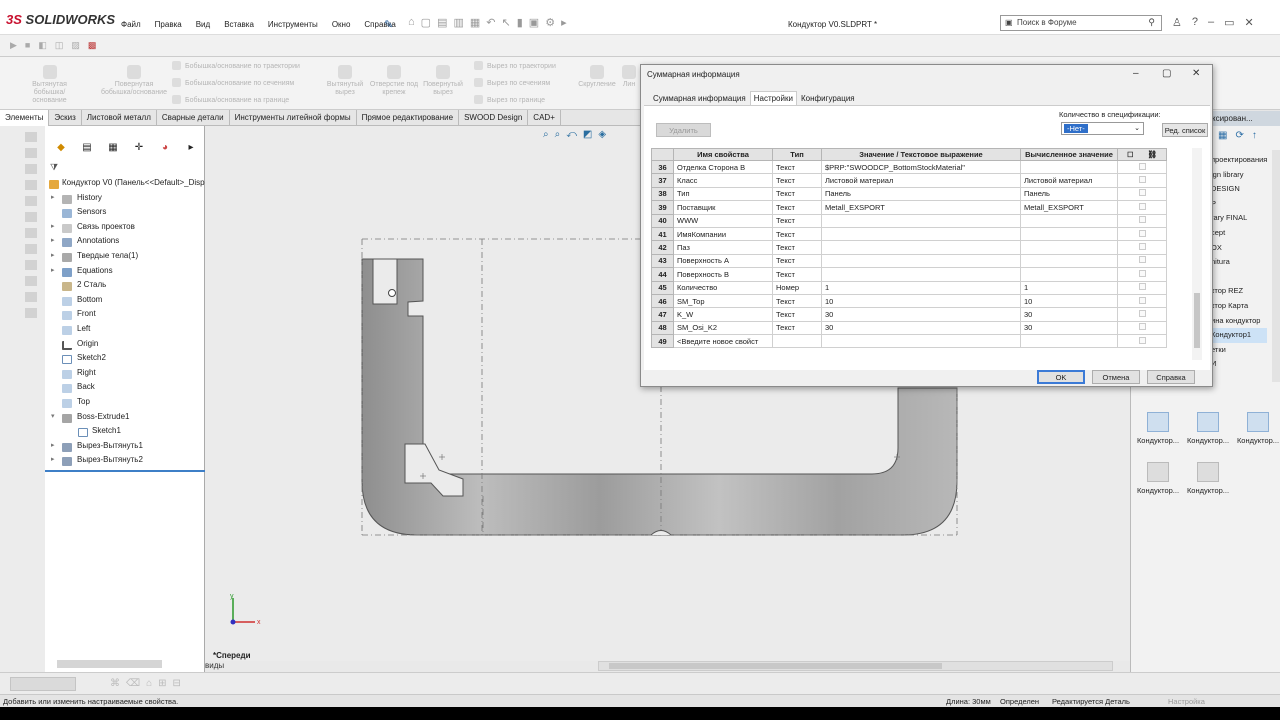 Image resolution: width=1280 pixels, height=720 pixels. Describe the element at coordinates (629, 77) in the screenshot. I see `linear-pattern-button: Лин` at that location.